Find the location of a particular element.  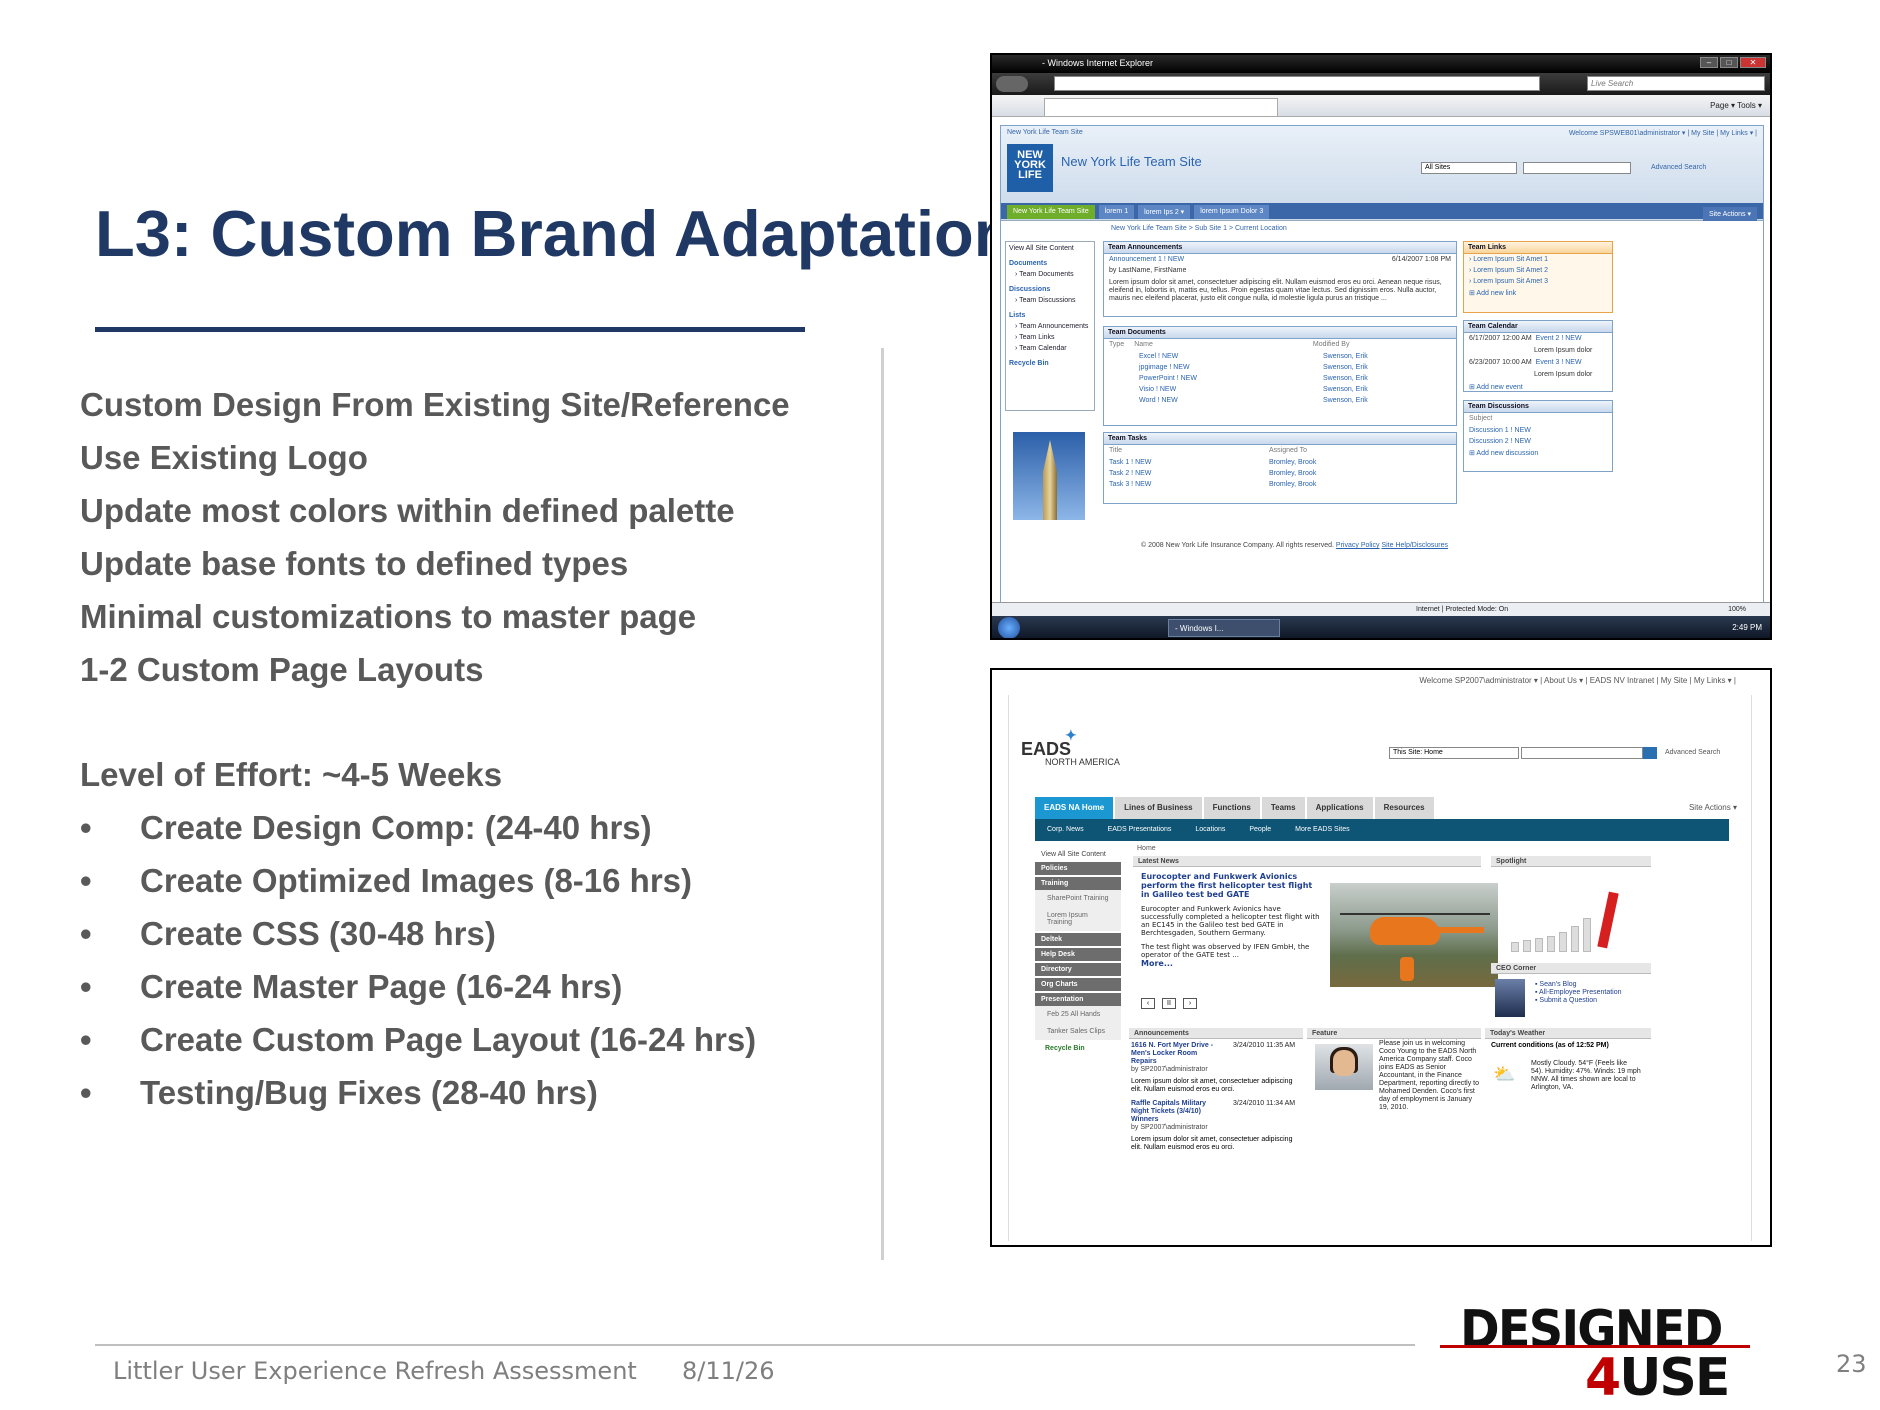

doc-link: Visio ! NEW is located at coordinates (1216, 389).